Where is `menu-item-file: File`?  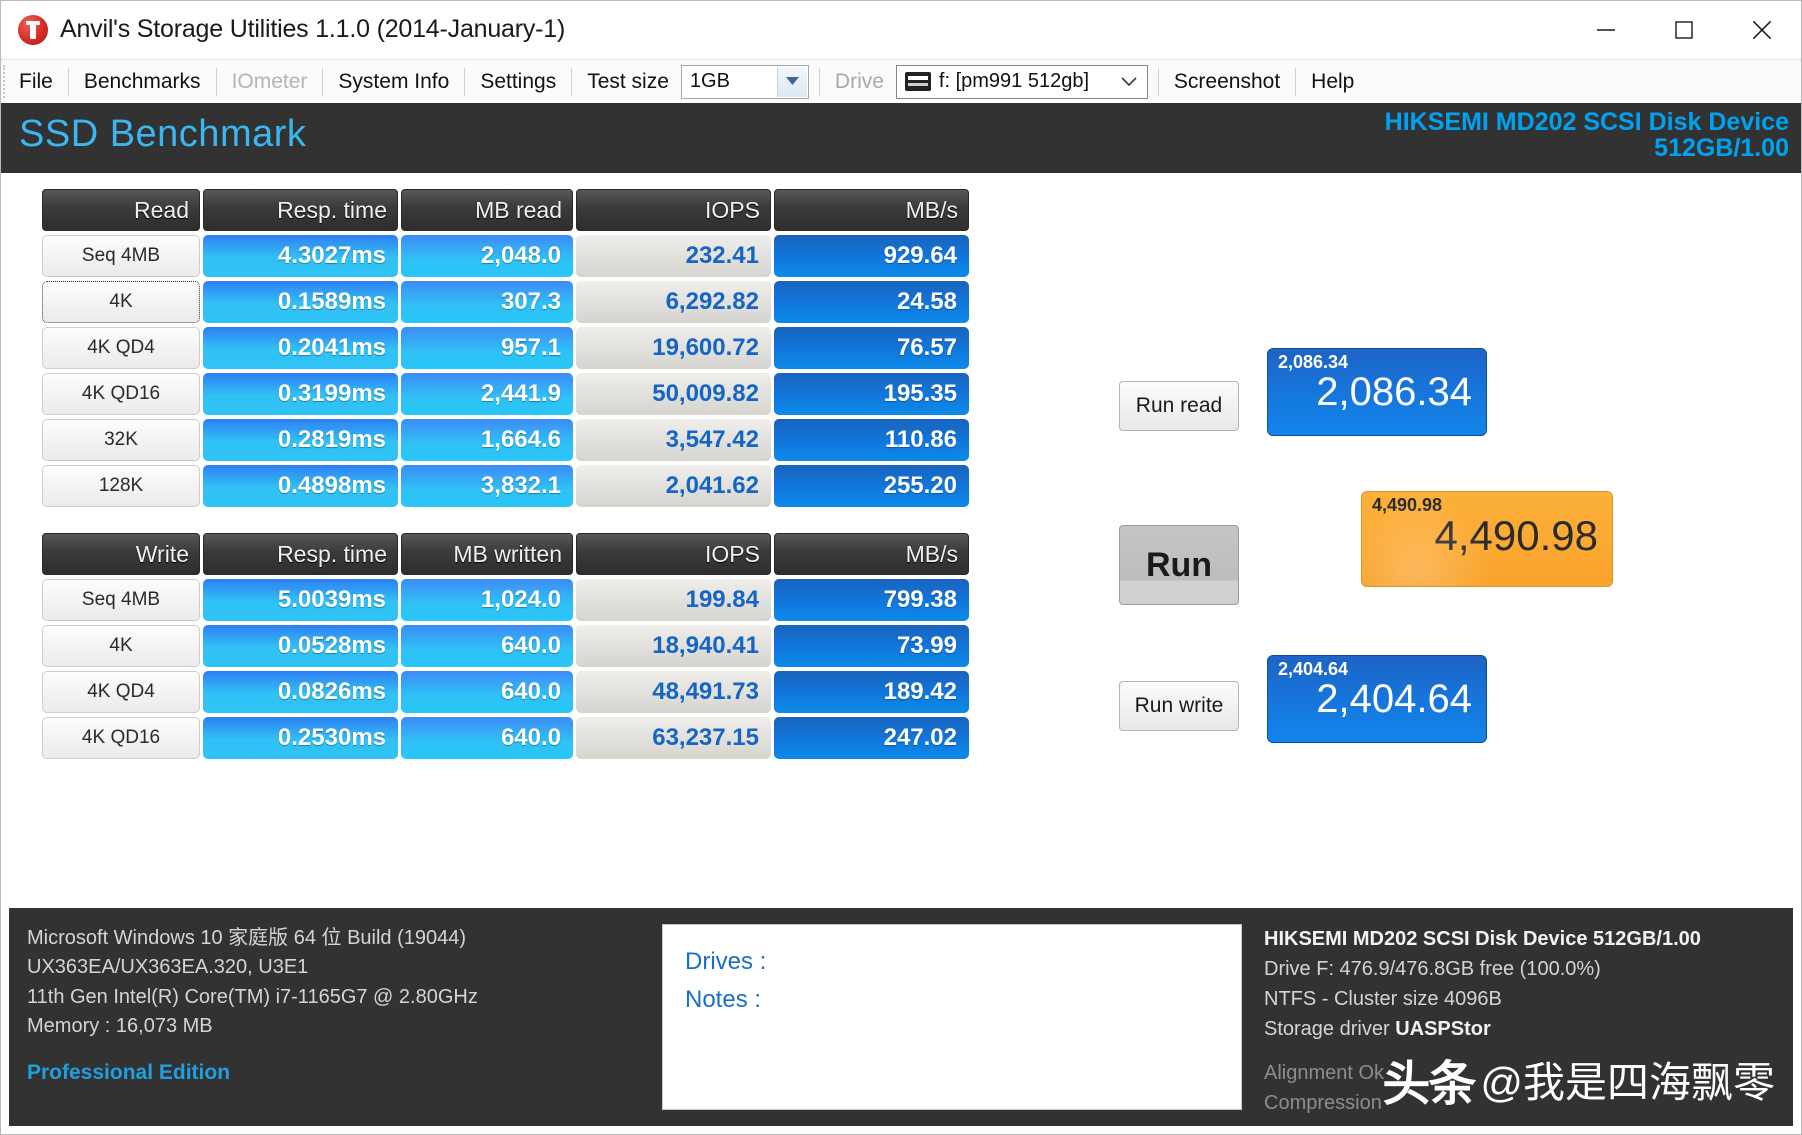 menu-item-file: File is located at coordinates (36, 82).